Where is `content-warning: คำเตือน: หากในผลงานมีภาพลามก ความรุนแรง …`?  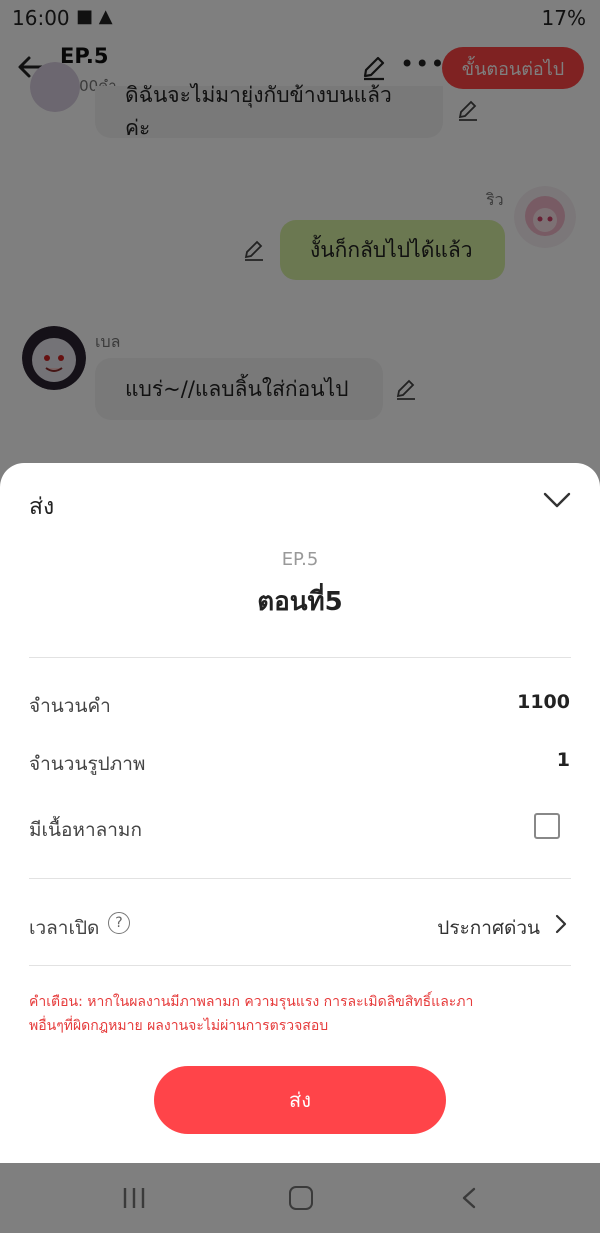
content-warning: คำเตือน: หากในผลงานมีภาพลามก ความรุนแรง … is located at coordinates (301, 1014).